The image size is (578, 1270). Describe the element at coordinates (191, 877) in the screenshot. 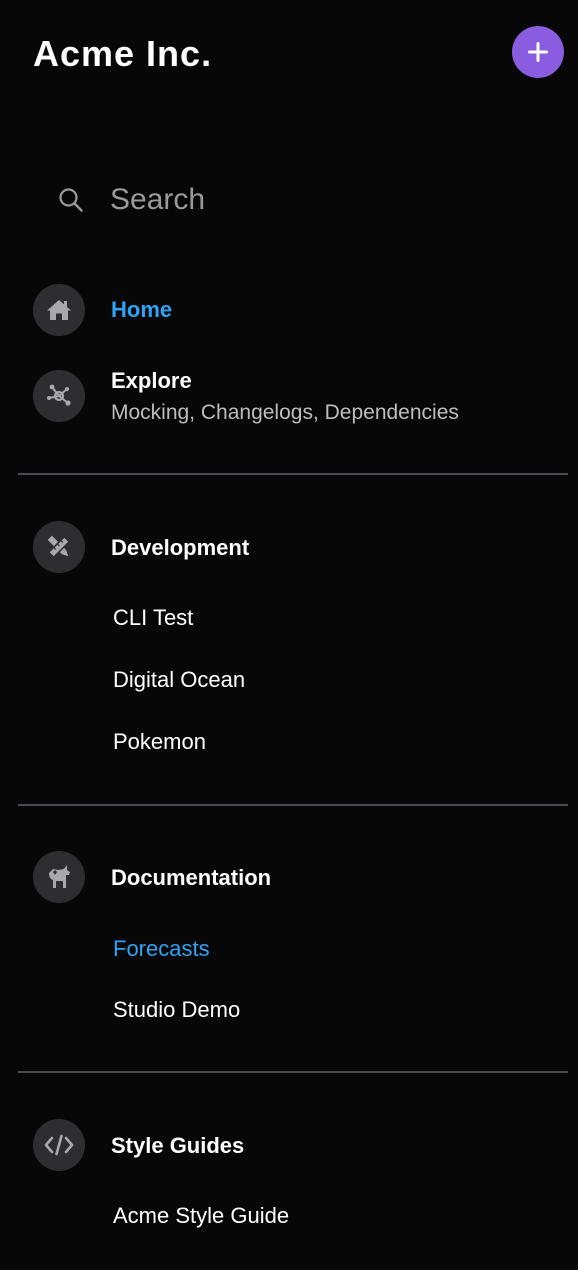

I see `section-documentation-title: Documentation` at that location.